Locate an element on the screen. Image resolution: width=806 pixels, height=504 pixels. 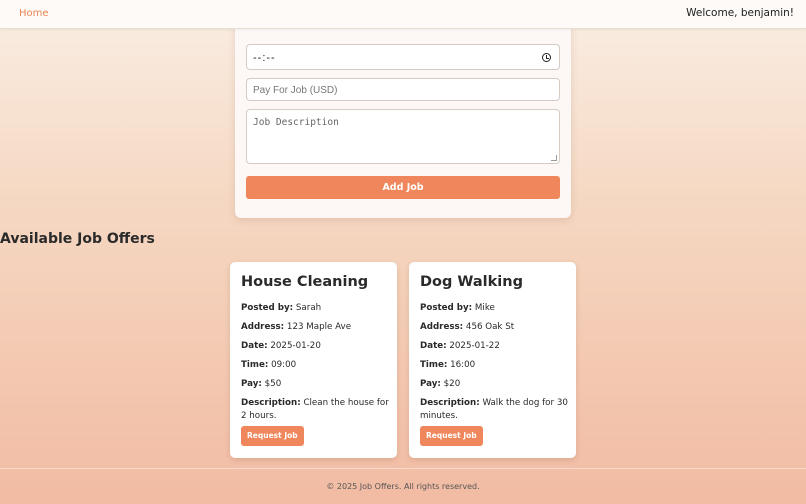
add-job-button: Add Job is located at coordinates (403, 187).